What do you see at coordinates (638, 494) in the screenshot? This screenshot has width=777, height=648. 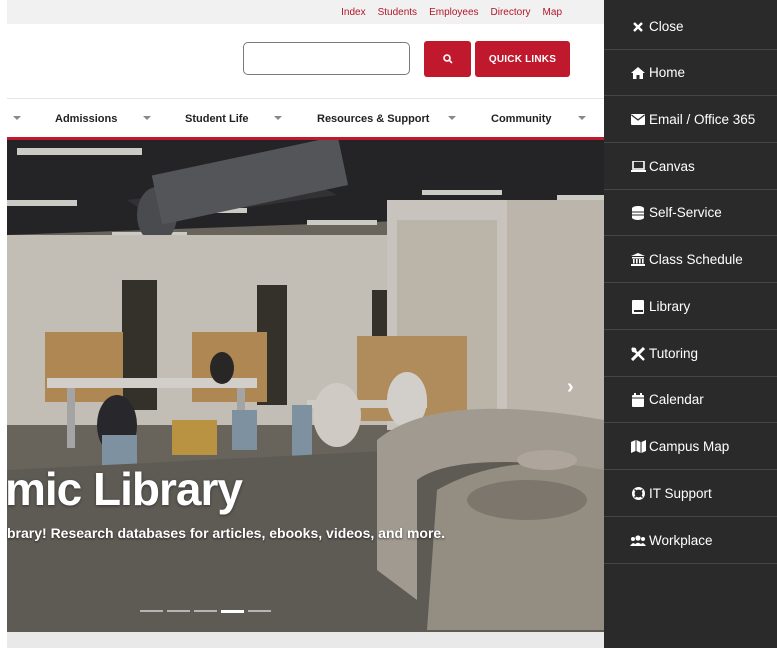 I see `life-ring-icon` at bounding box center [638, 494].